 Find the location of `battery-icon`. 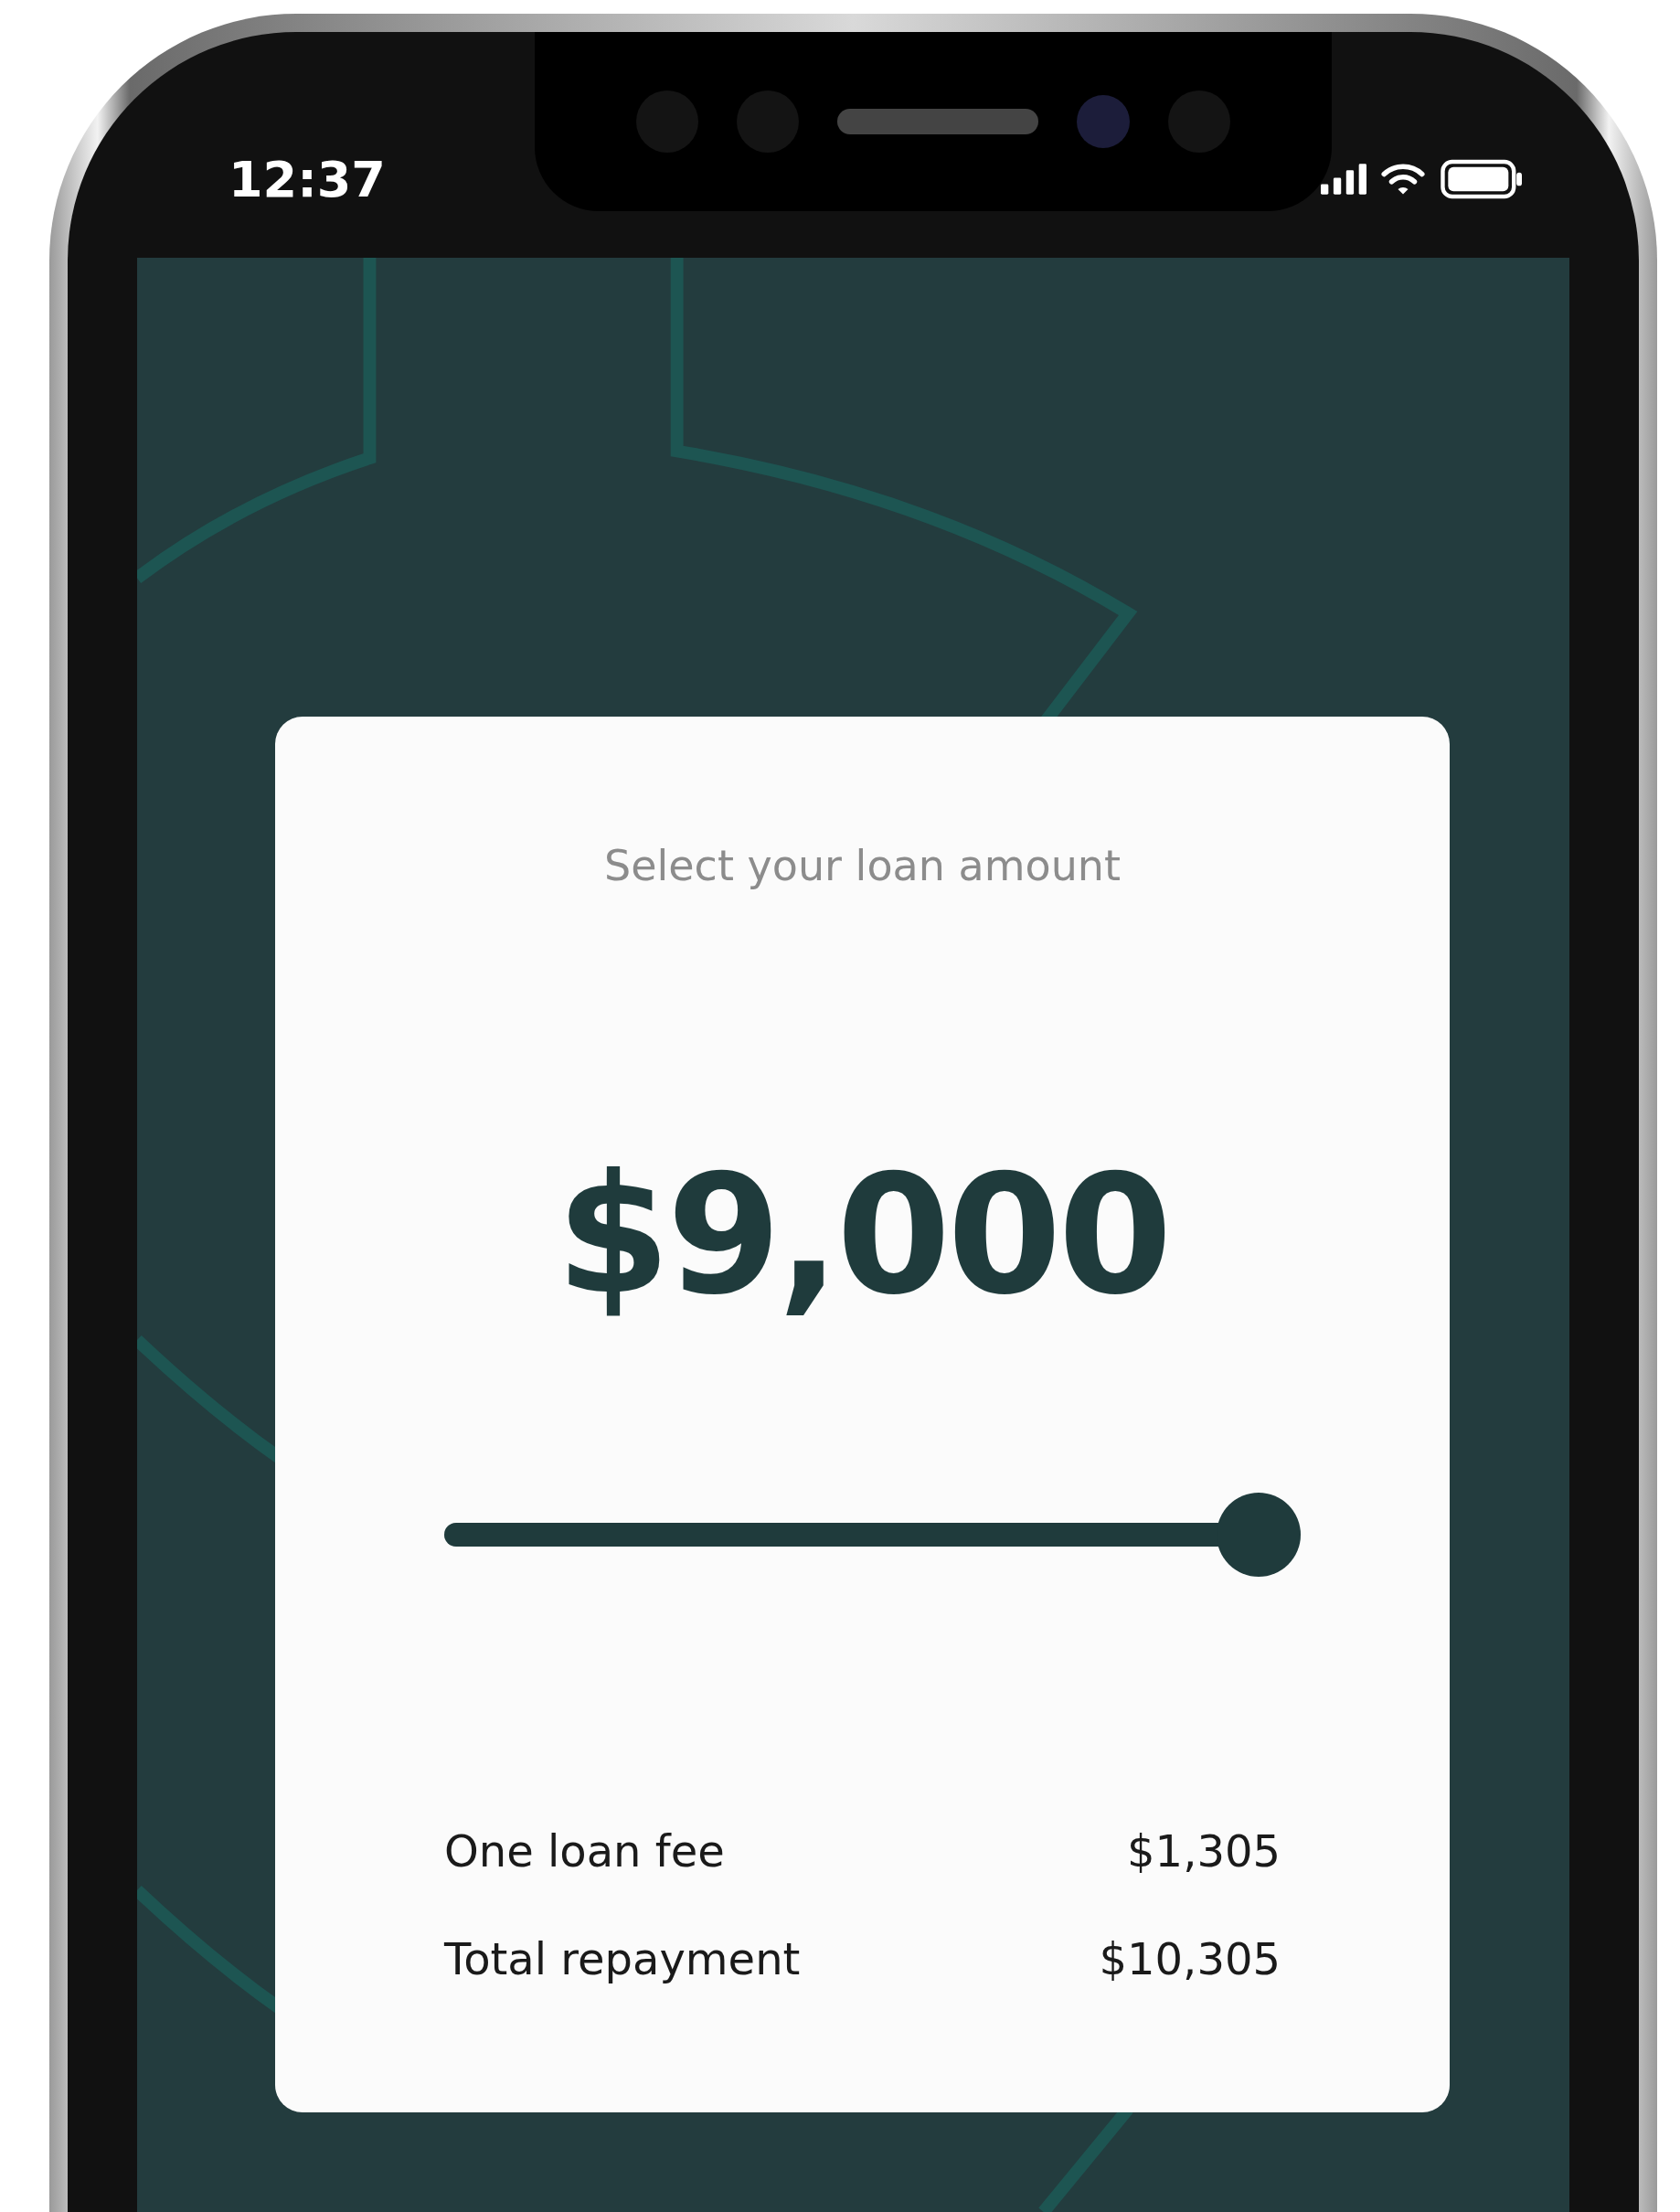

battery-icon is located at coordinates (1482, 179).